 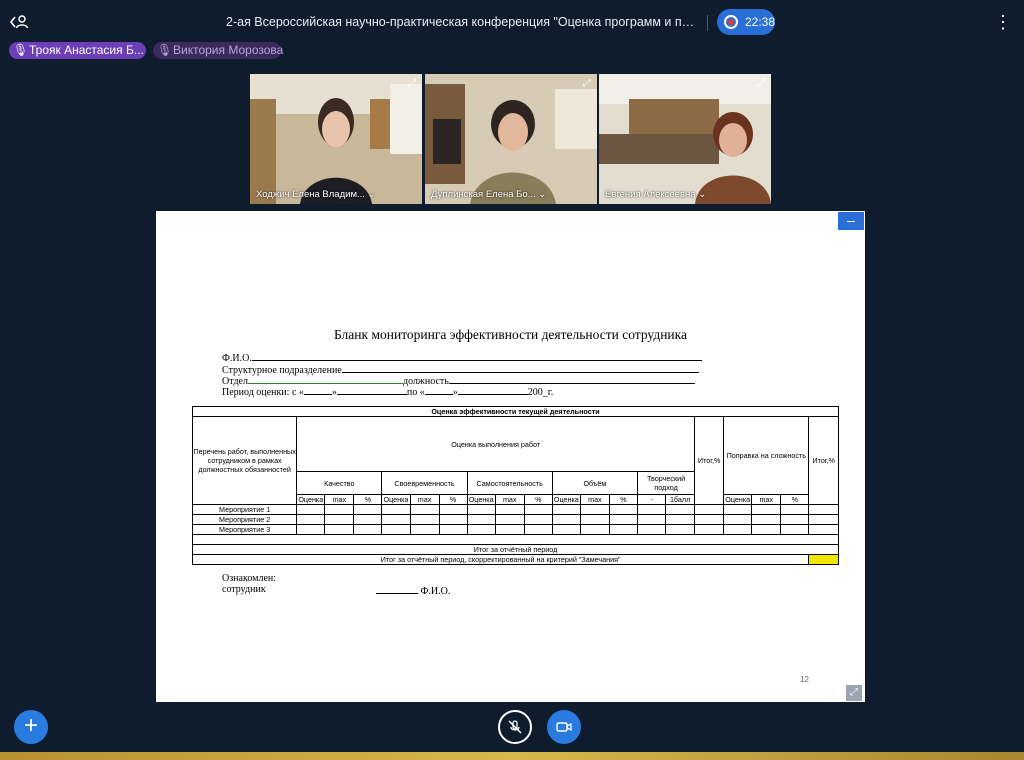 What do you see at coordinates (515, 549) in the screenshot?
I see `total-row: Итог за отчётный период` at bounding box center [515, 549].